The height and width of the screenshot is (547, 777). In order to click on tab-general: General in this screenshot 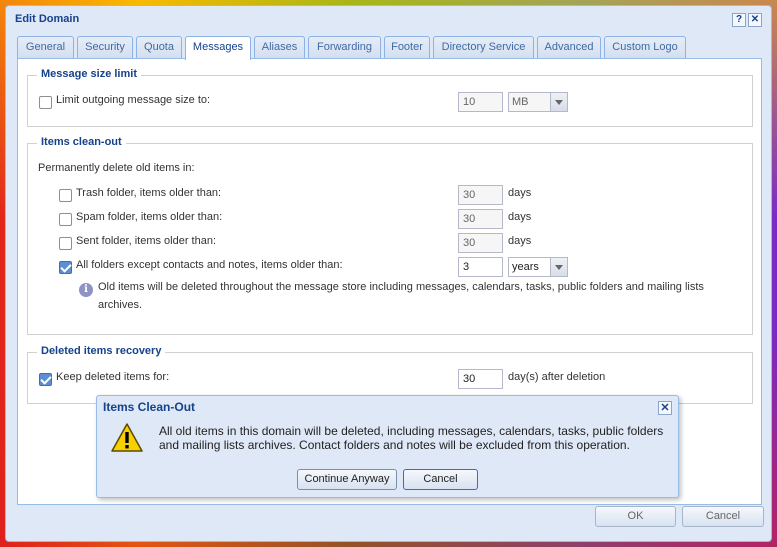, I will do `click(45, 47)`.